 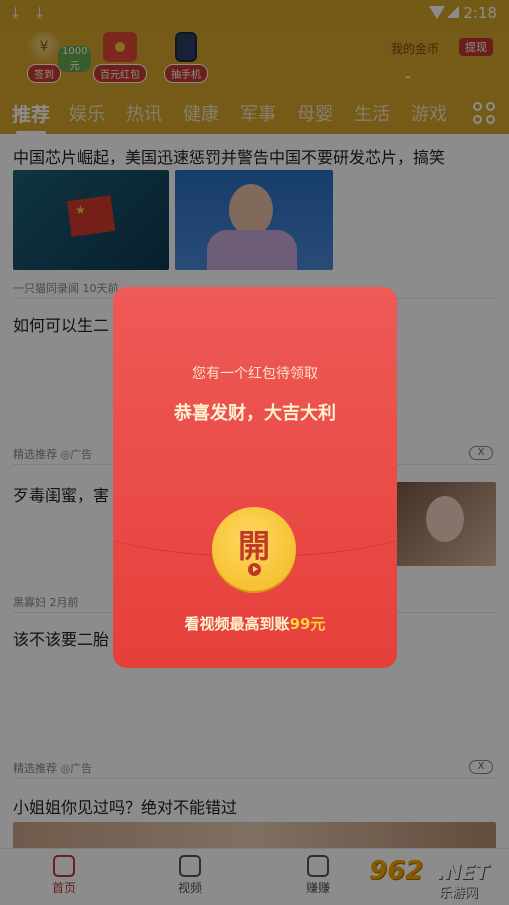 I want to click on open-envelope-button: 開, so click(x=254, y=549).